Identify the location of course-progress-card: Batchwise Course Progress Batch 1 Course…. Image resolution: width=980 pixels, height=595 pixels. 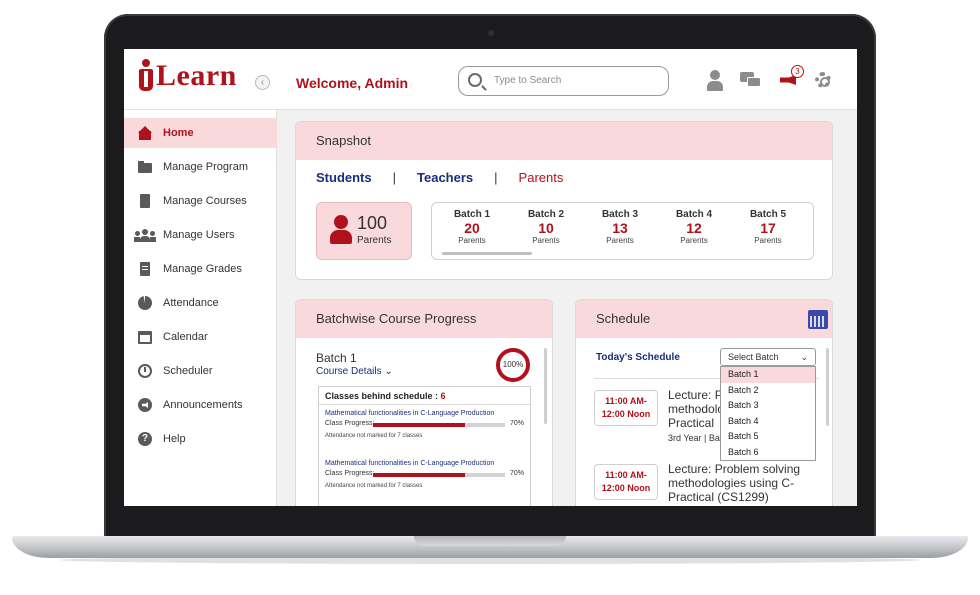
(424, 402).